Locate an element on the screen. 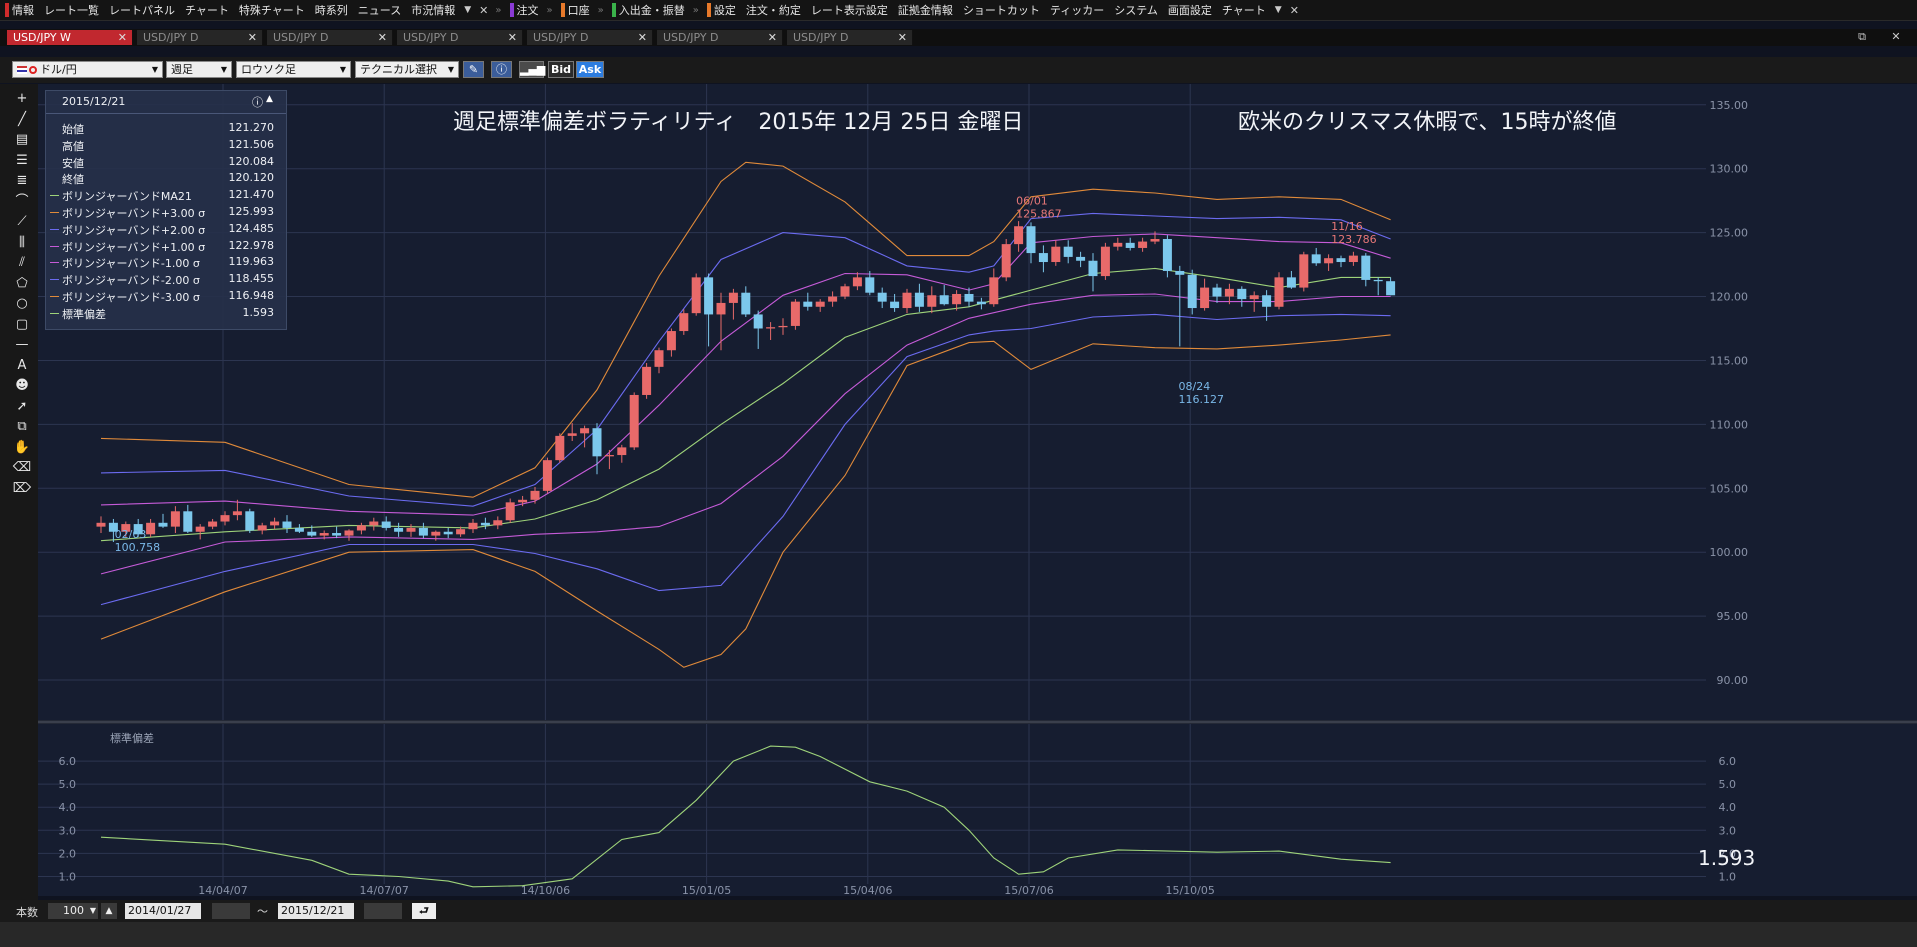 This screenshot has width=1917, height=947. menu-item: レート表示設定 is located at coordinates (849, 10).